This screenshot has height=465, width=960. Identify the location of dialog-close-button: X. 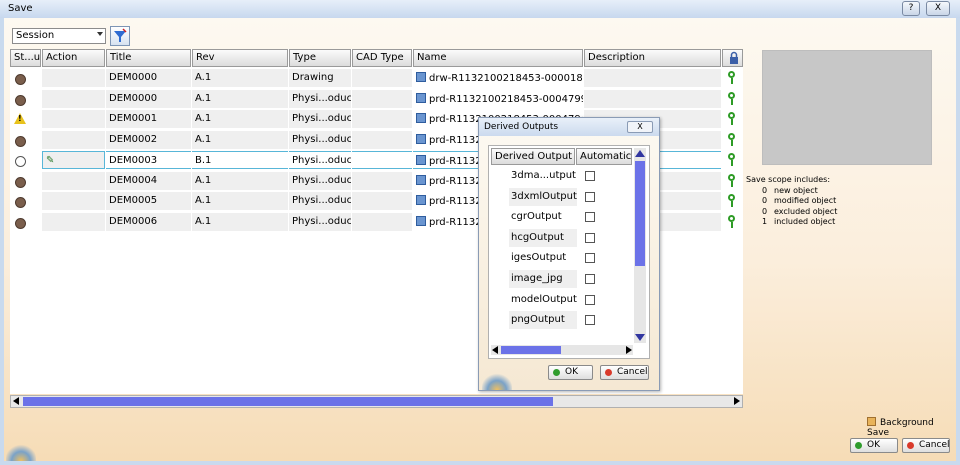
(640, 127).